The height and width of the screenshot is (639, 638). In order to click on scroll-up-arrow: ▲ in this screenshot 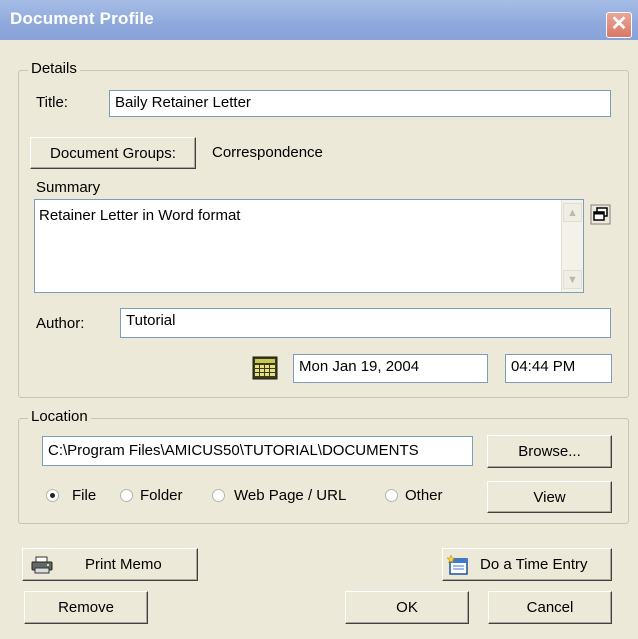, I will do `click(572, 212)`.